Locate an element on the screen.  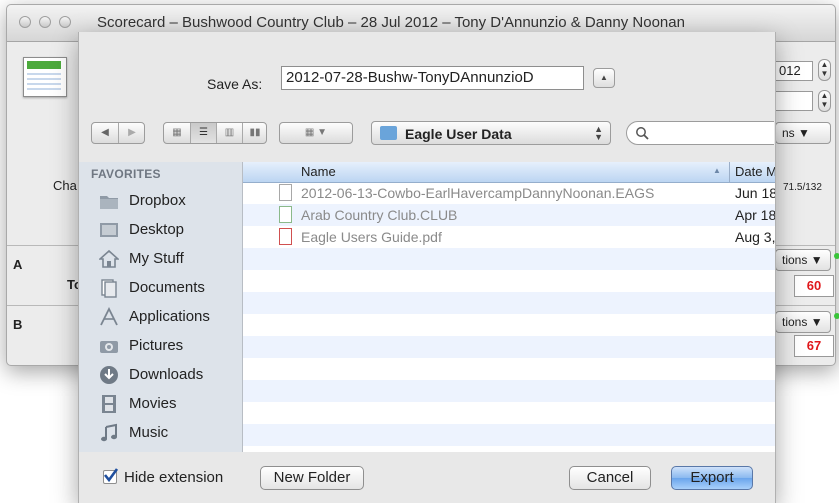
sidebar-item-label: Downloads is located at coordinates (166, 374).